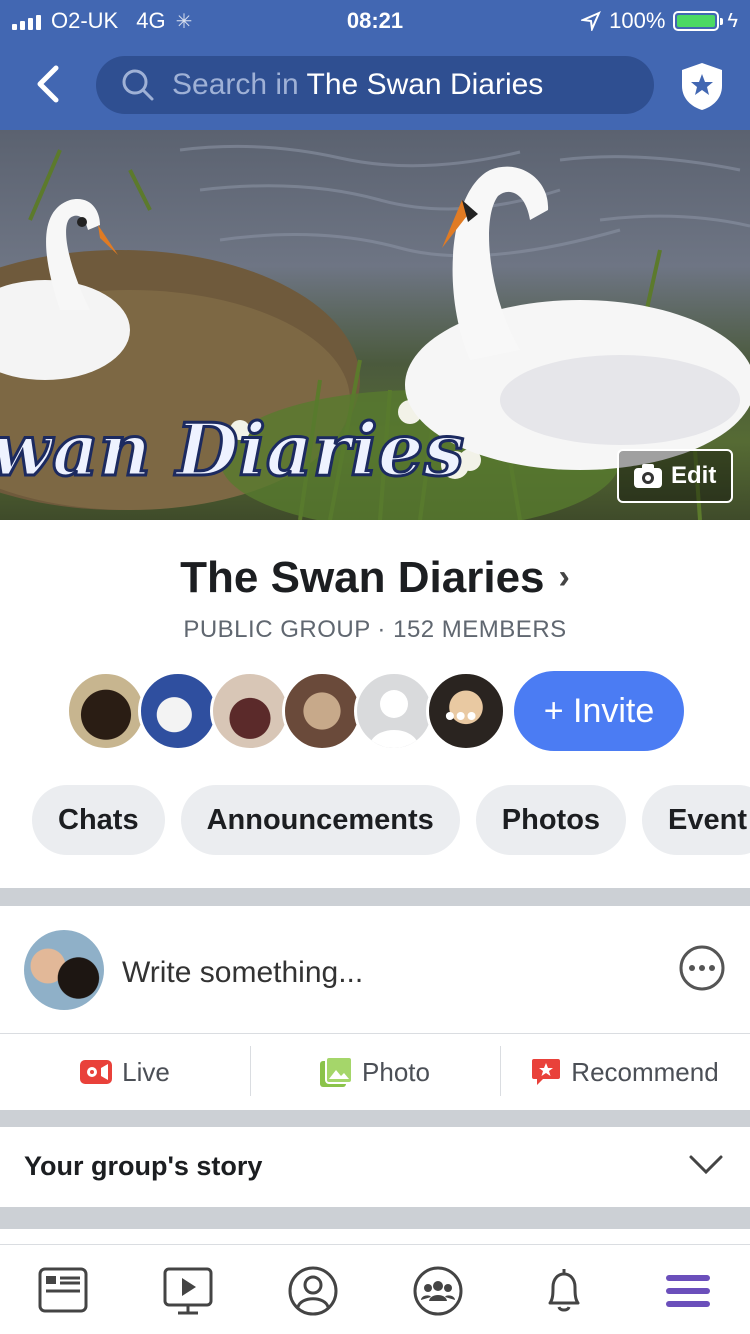  Describe the element at coordinates (599, 711) in the screenshot. I see `invite-button: + Invite` at that location.